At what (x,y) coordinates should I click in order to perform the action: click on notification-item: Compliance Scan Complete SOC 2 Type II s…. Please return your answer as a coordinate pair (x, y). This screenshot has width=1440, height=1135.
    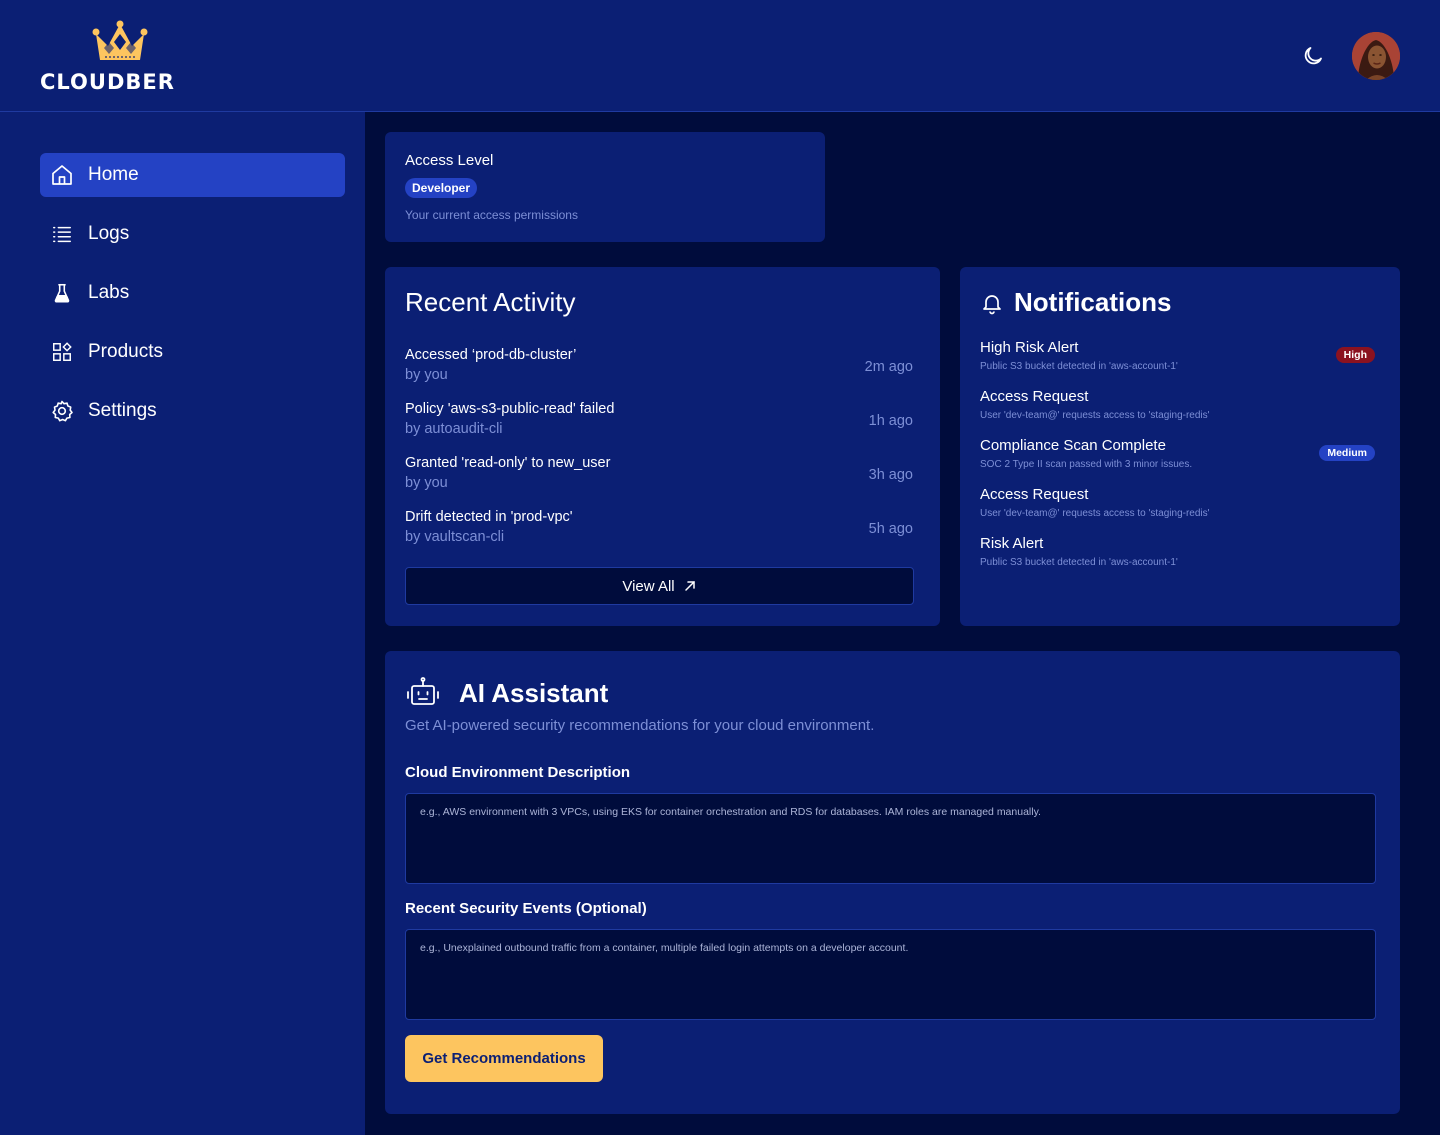
    Looking at the image, I should click on (1177, 453).